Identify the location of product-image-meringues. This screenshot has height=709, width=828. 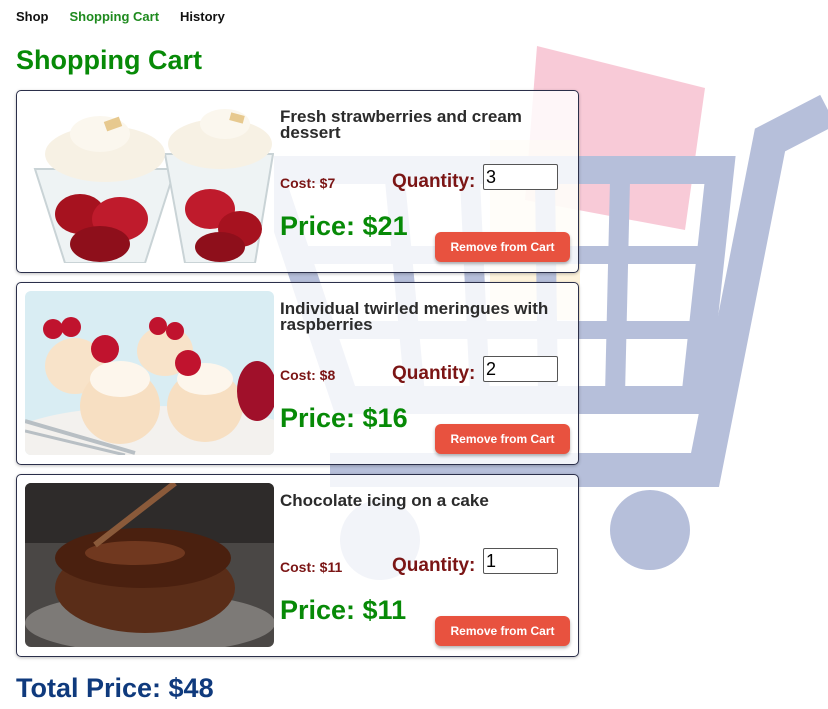
(149, 373).